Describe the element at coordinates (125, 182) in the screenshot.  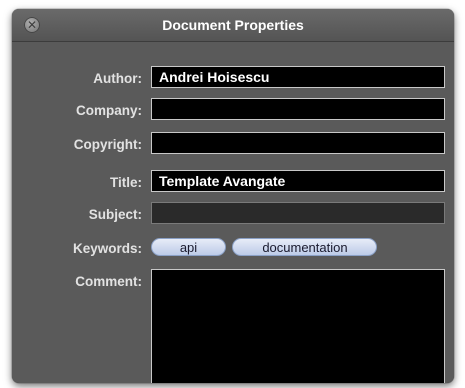
I see `title-label: Title:` at that location.